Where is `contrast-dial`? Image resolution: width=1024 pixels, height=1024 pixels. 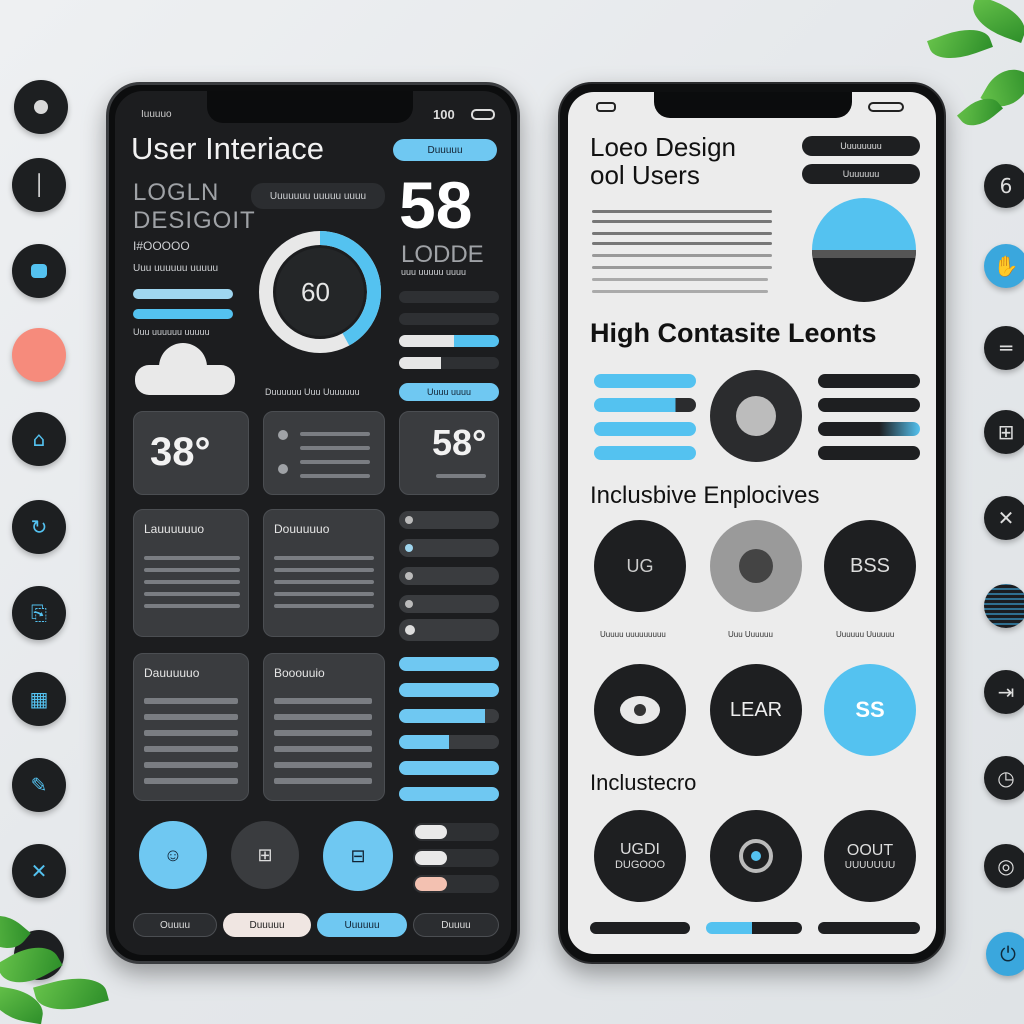 contrast-dial is located at coordinates (756, 416).